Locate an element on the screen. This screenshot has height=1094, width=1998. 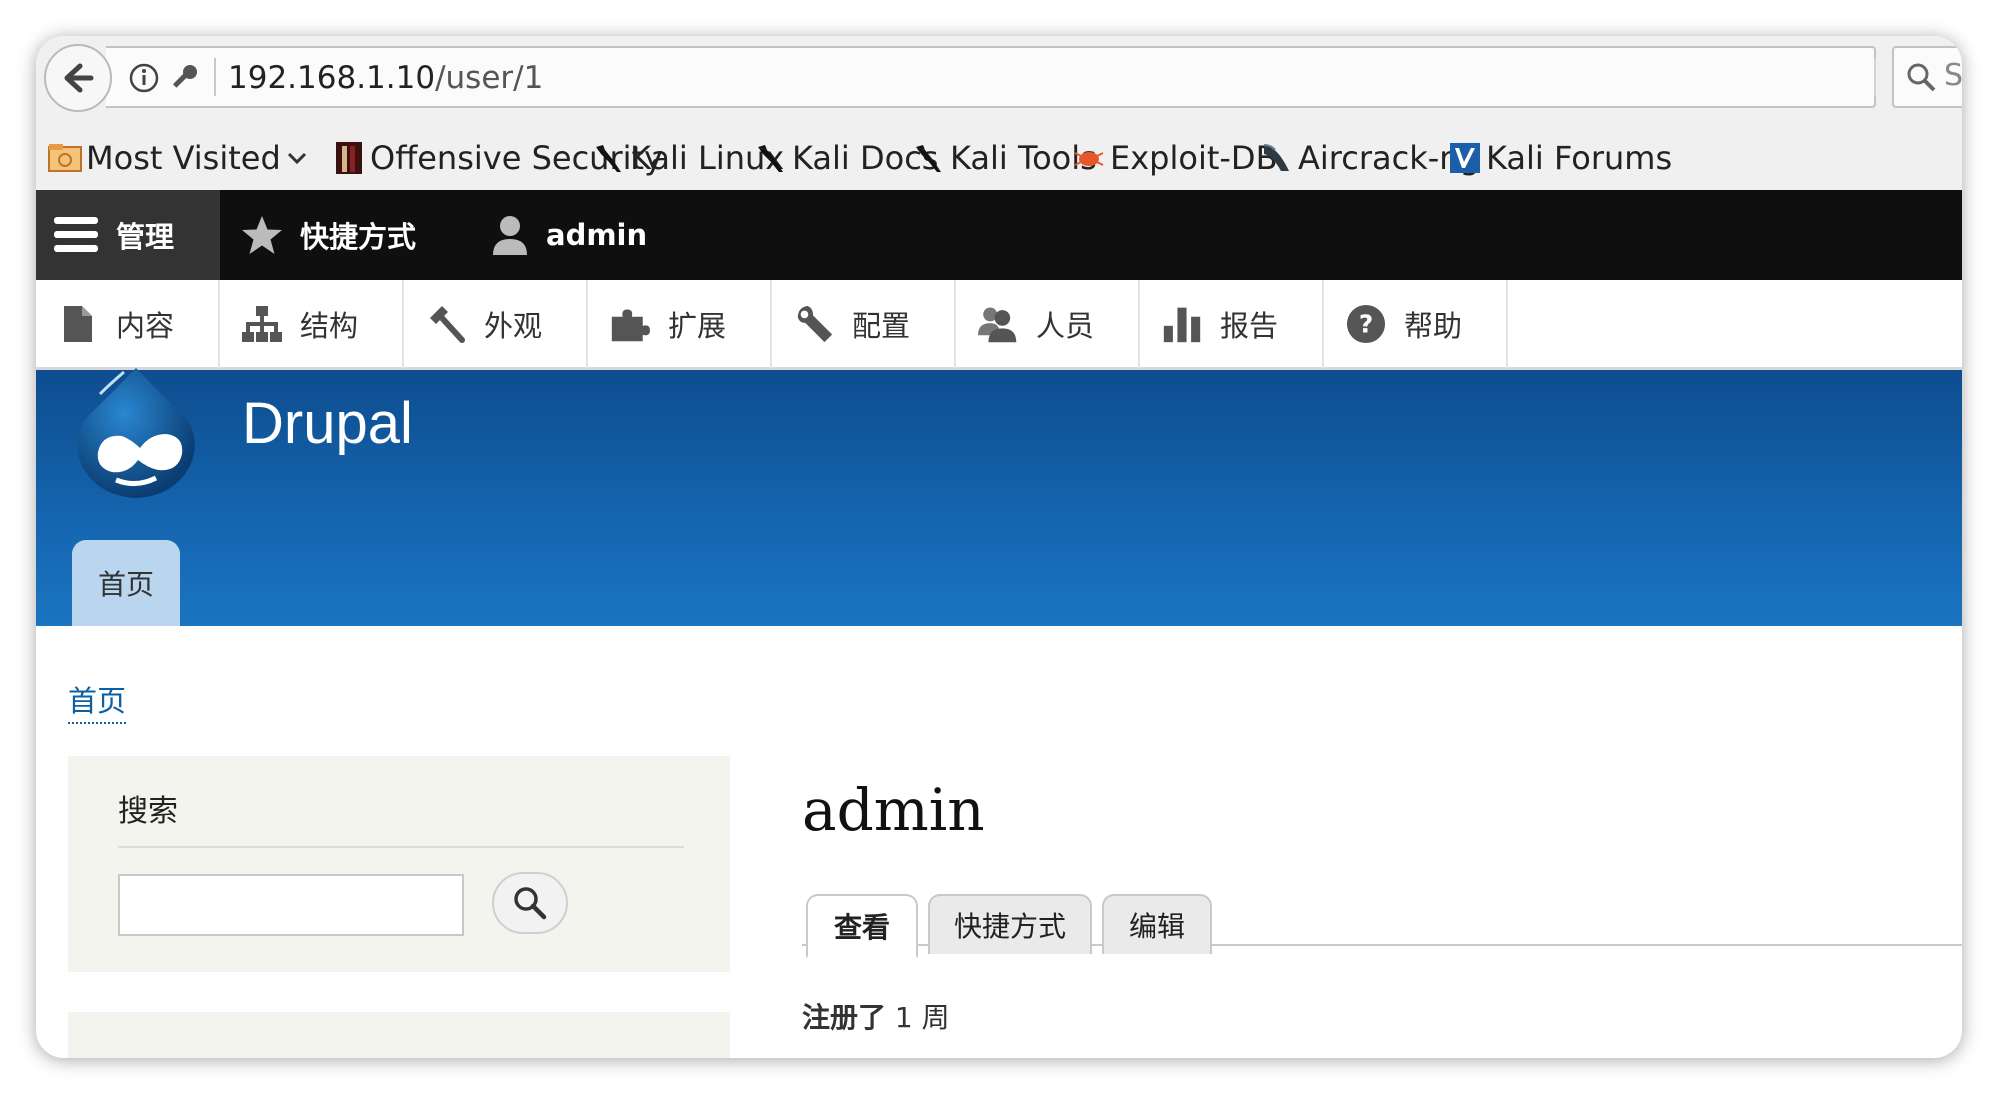
bookmark-kali-docs: Kali Docs is located at coordinates (846, 158).